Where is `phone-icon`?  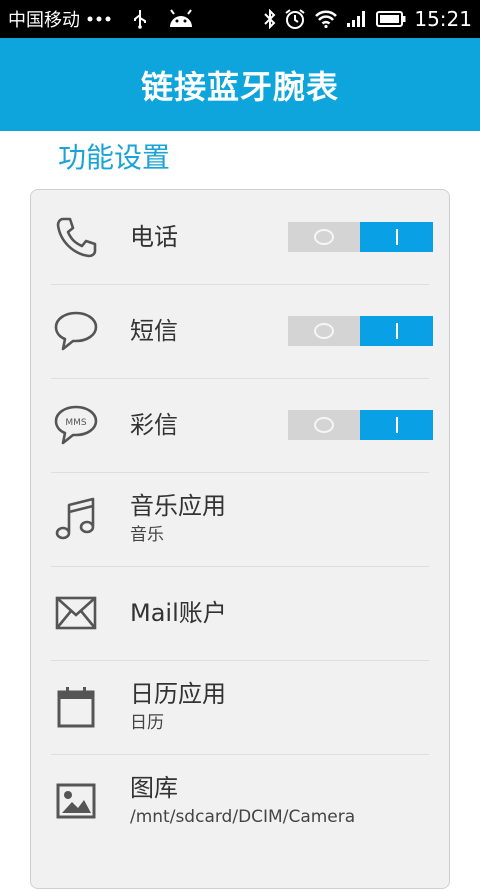 phone-icon is located at coordinates (76, 237).